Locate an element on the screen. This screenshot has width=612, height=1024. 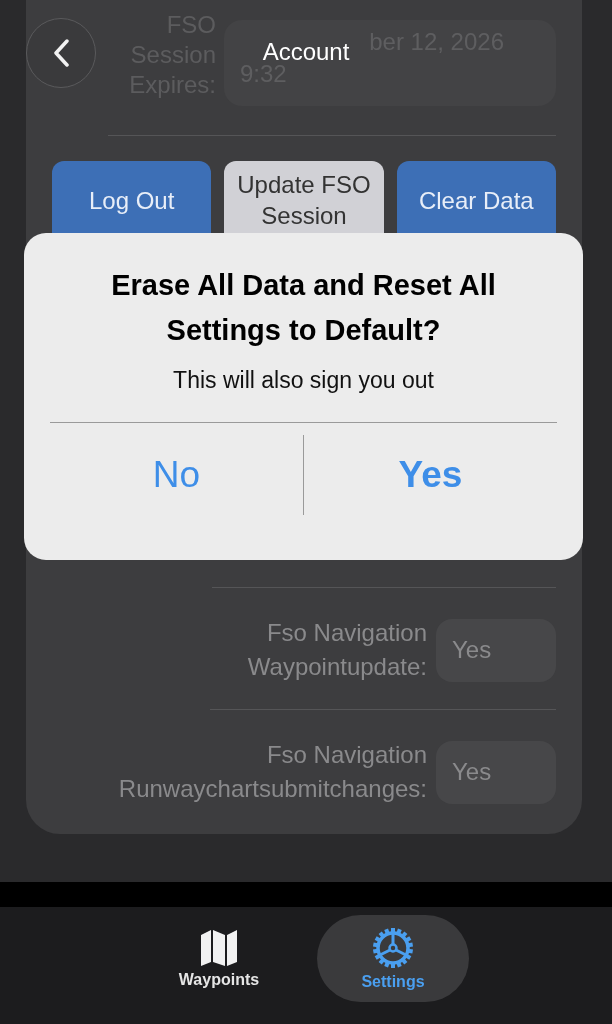
alert-message: This will also sign you out is located at coordinates (303, 380).